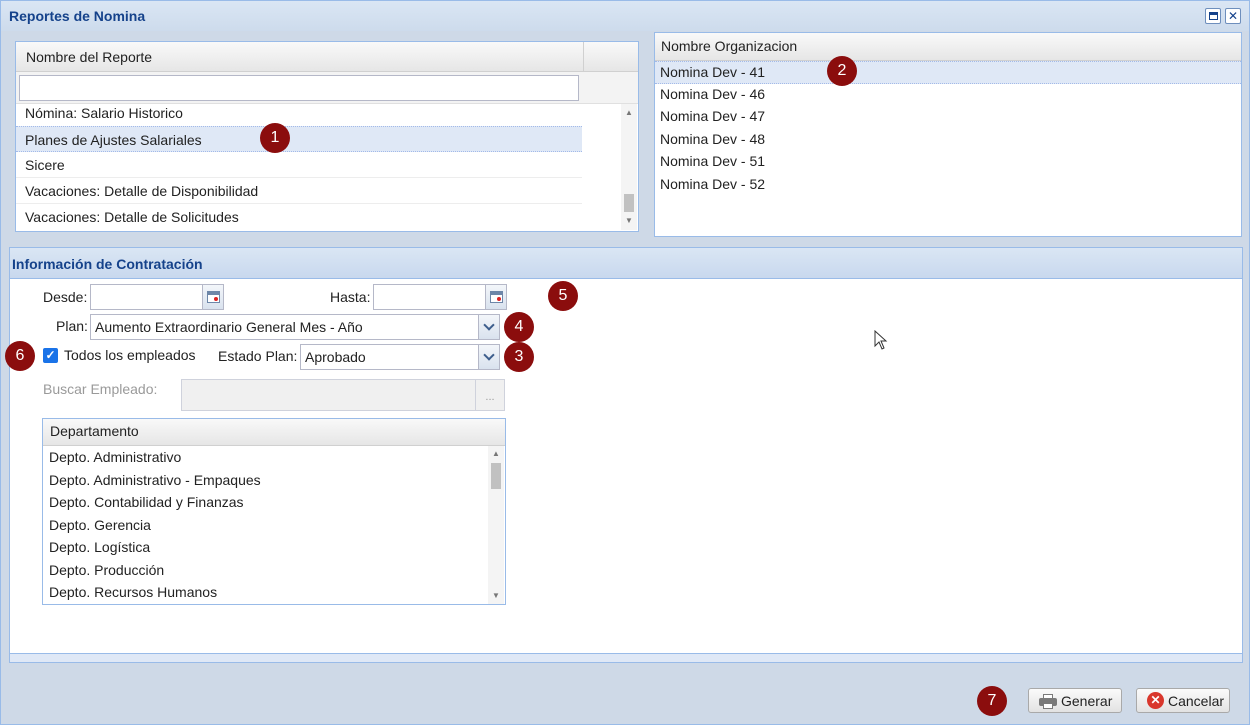  What do you see at coordinates (299, 88) in the screenshot?
I see `reports-filter-input` at bounding box center [299, 88].